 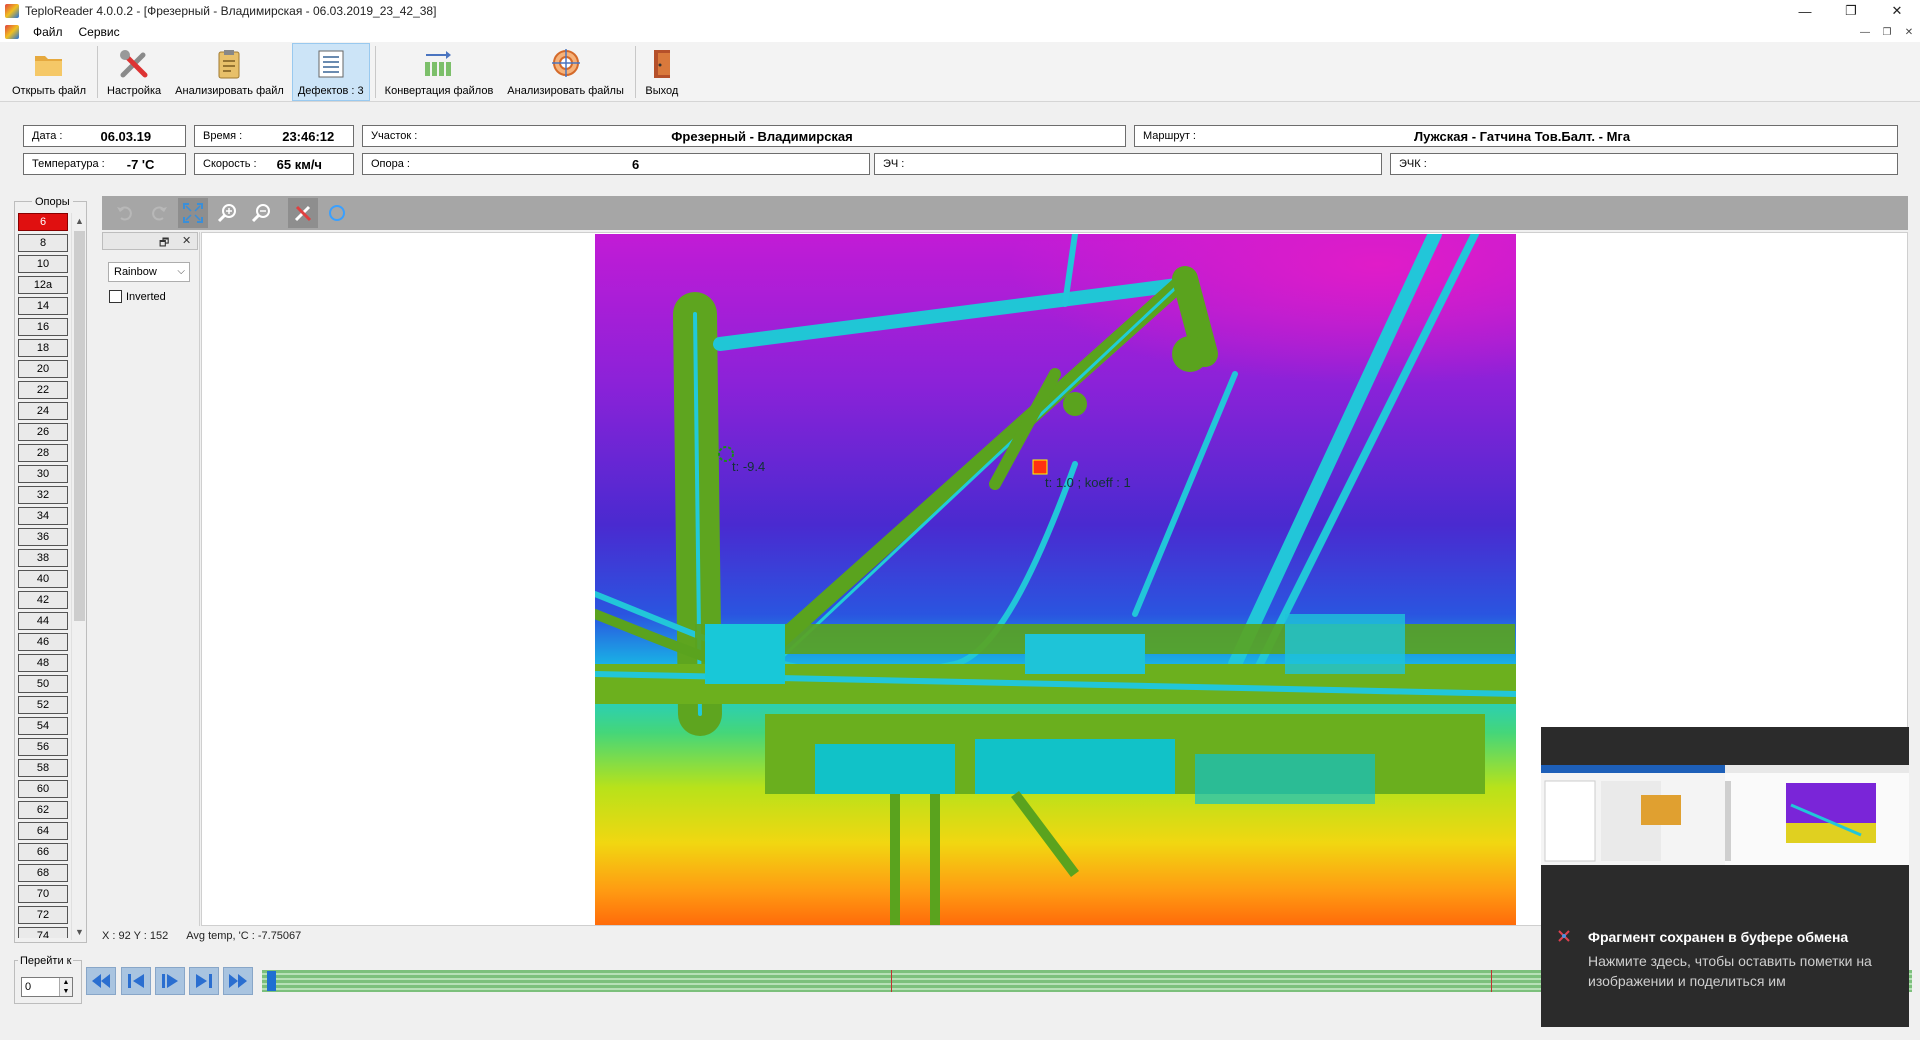 I want to click on timeline-thumb, so click(x=271, y=981).